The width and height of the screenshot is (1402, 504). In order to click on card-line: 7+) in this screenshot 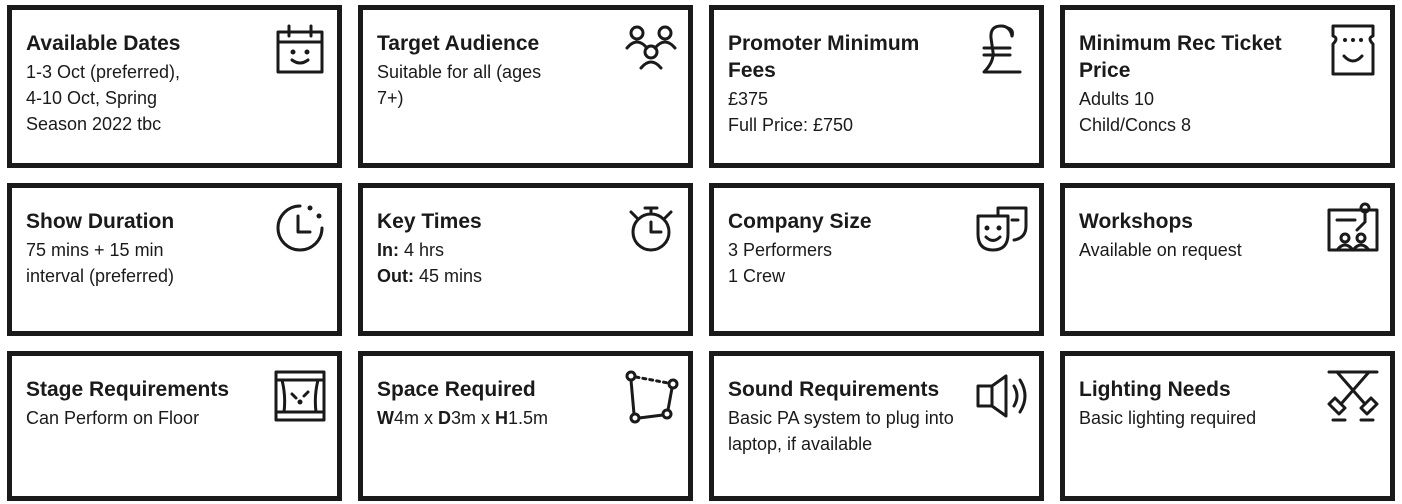, I will do `click(390, 98)`.